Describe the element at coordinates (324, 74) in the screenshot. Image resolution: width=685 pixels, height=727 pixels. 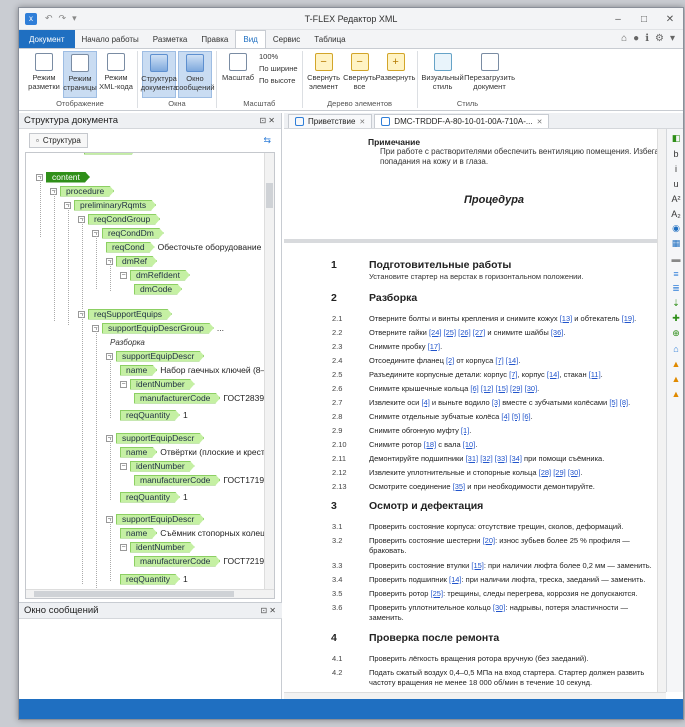
I see `collapse-element-button: − Свернуть элемент` at that location.